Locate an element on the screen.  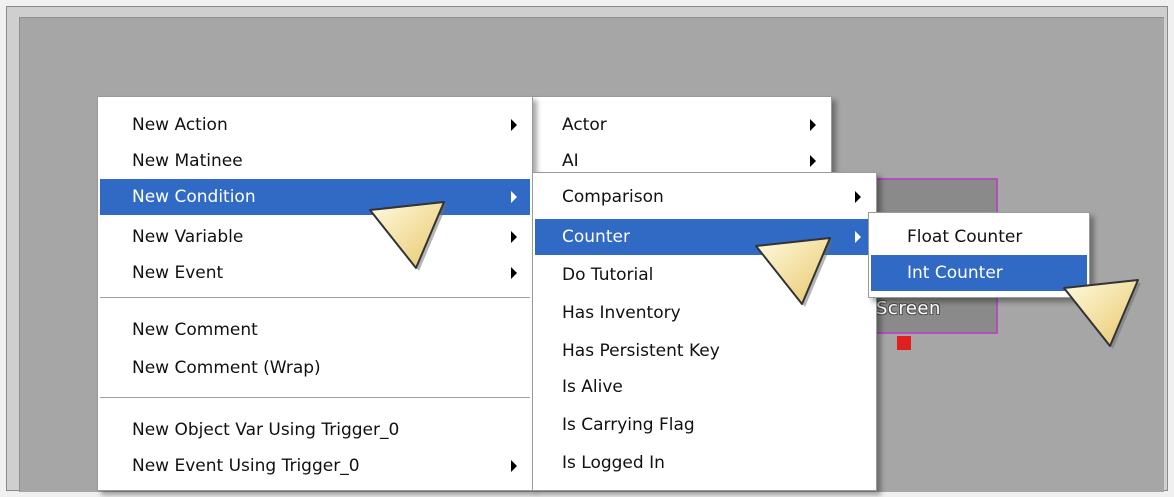
menu-item-int-counter: Int Counter is located at coordinates (979, 273).